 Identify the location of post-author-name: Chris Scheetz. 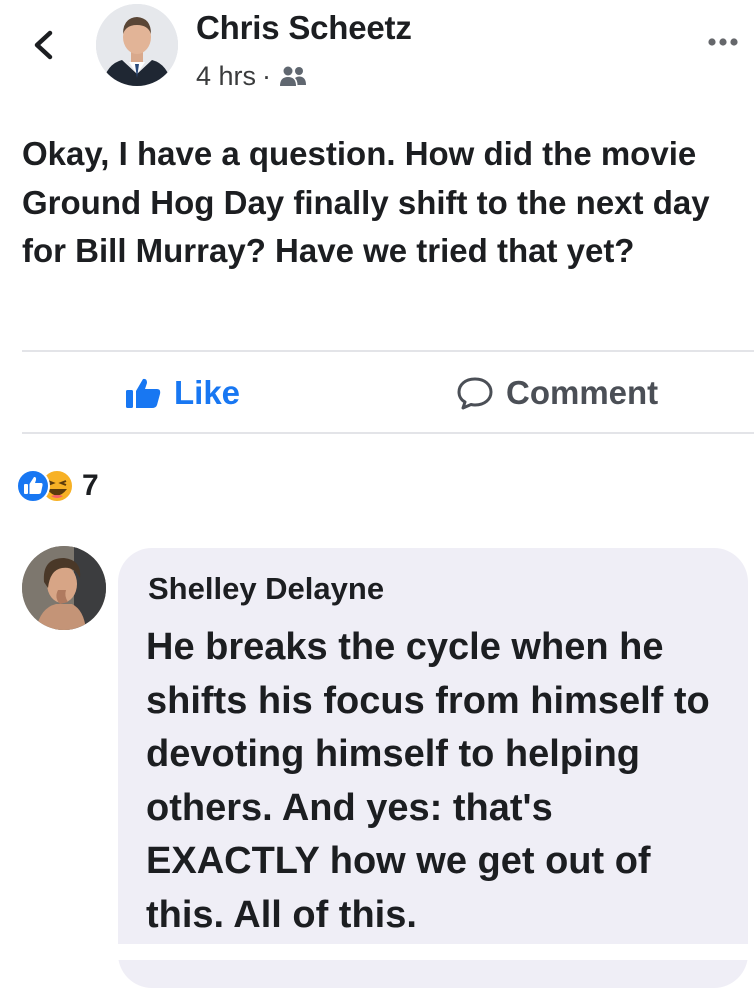
(304, 28).